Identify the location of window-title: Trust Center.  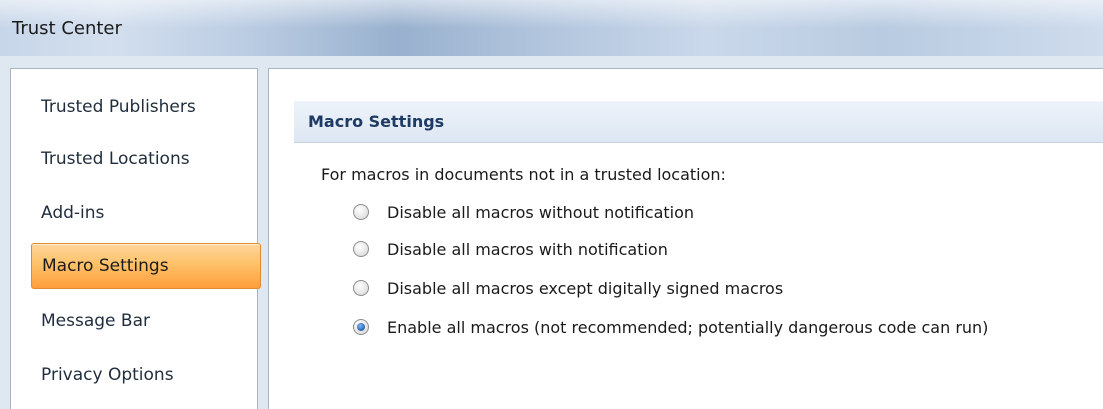
(67, 28).